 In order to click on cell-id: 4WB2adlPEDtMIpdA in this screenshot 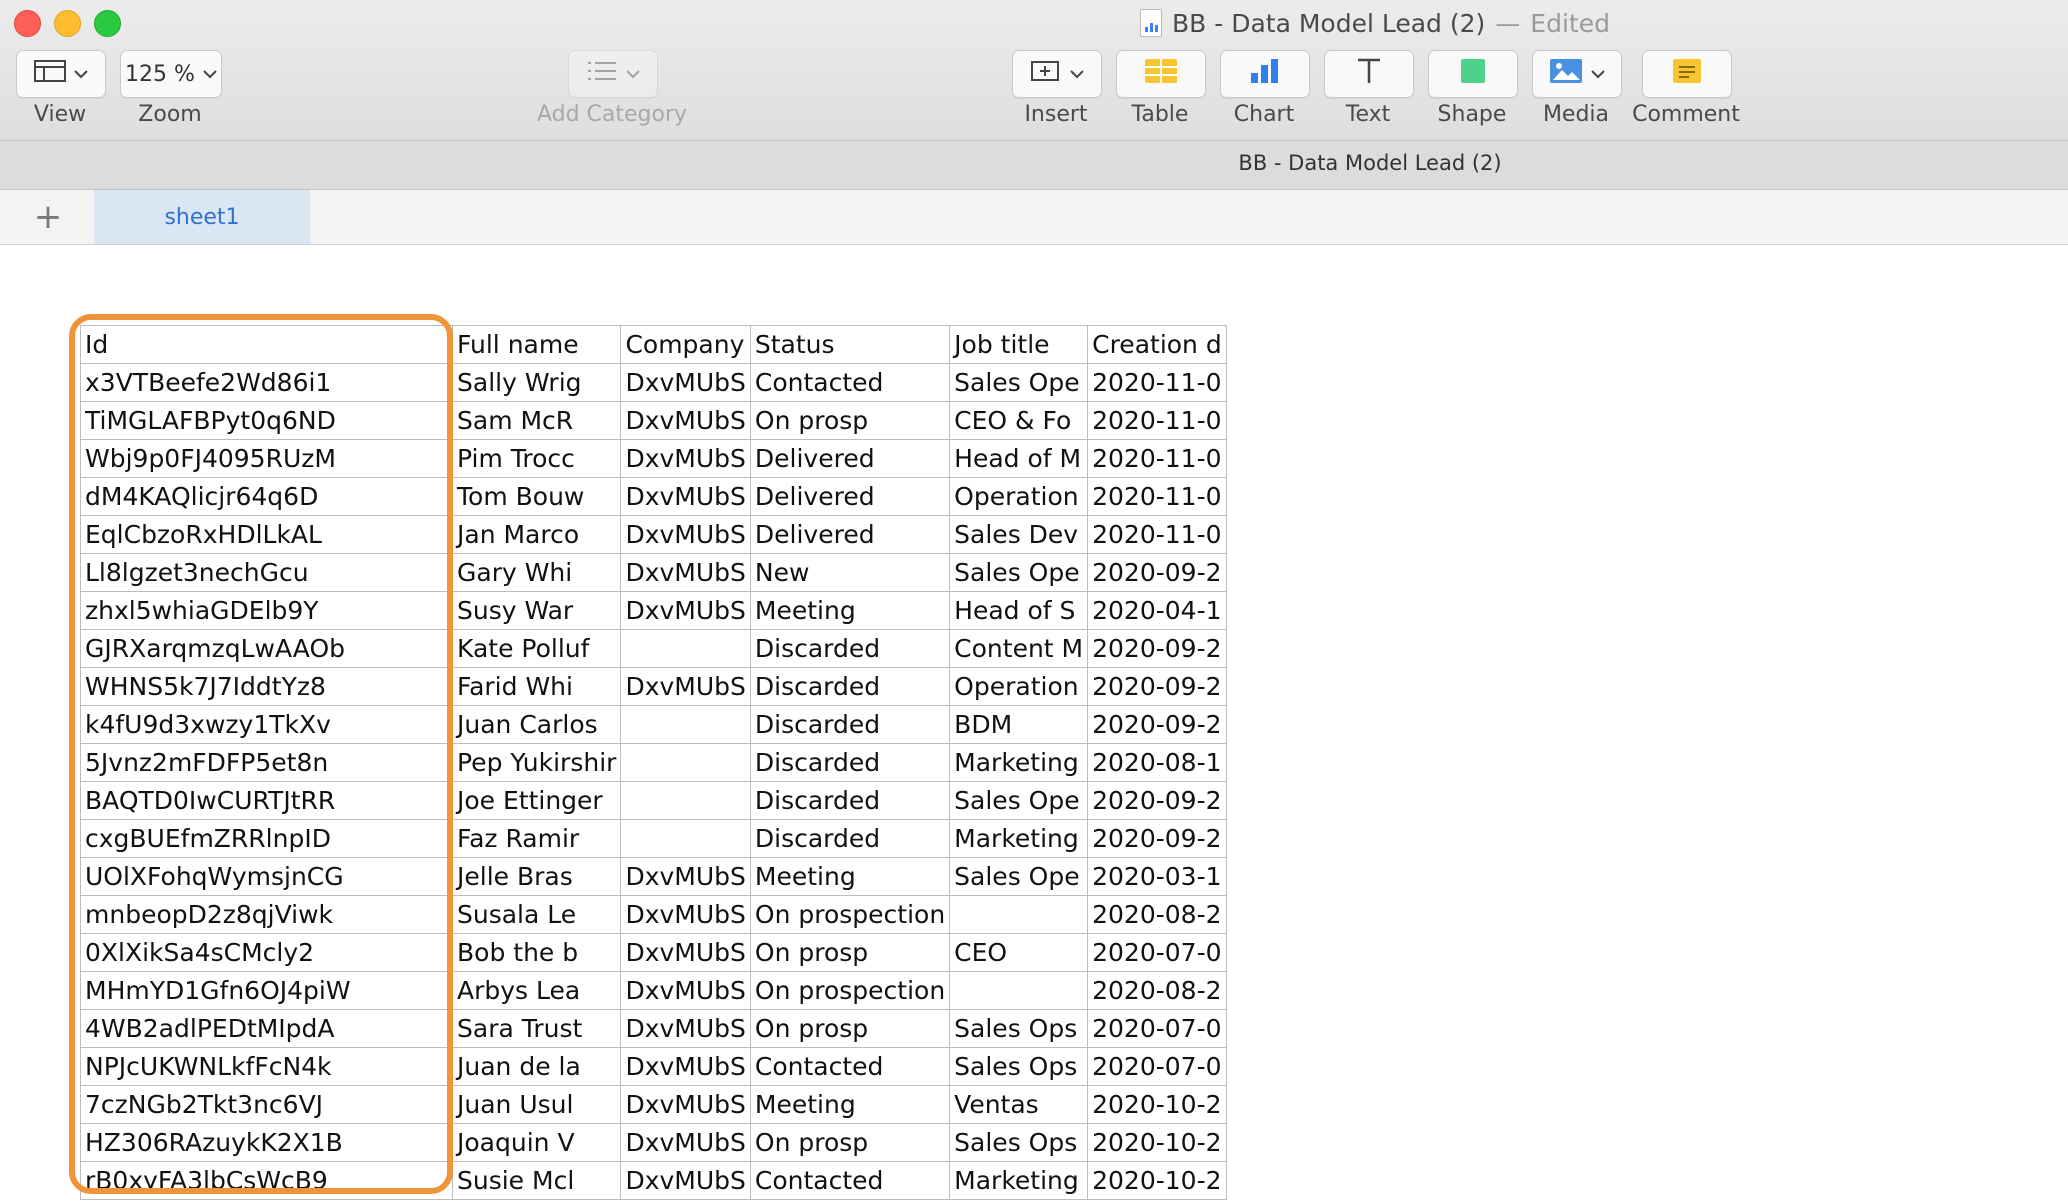, I will do `click(266, 1028)`.